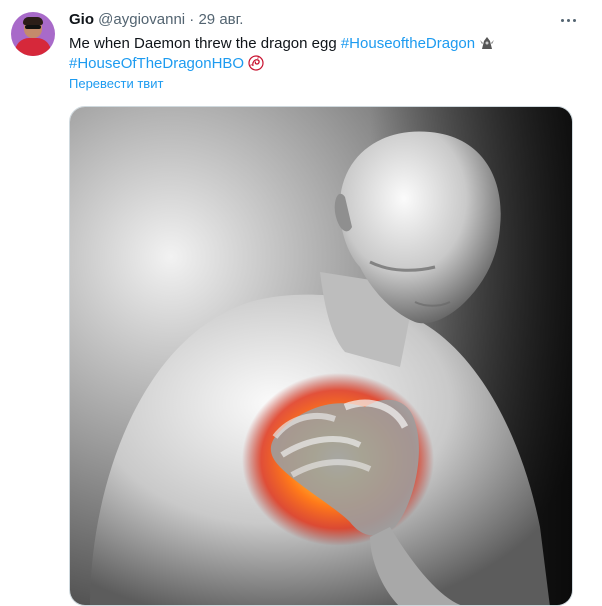  What do you see at coordinates (156, 63) in the screenshot?
I see `hashtag-house-of-the-dragon-hbo: #HouseOfTheDragonHBO` at bounding box center [156, 63].